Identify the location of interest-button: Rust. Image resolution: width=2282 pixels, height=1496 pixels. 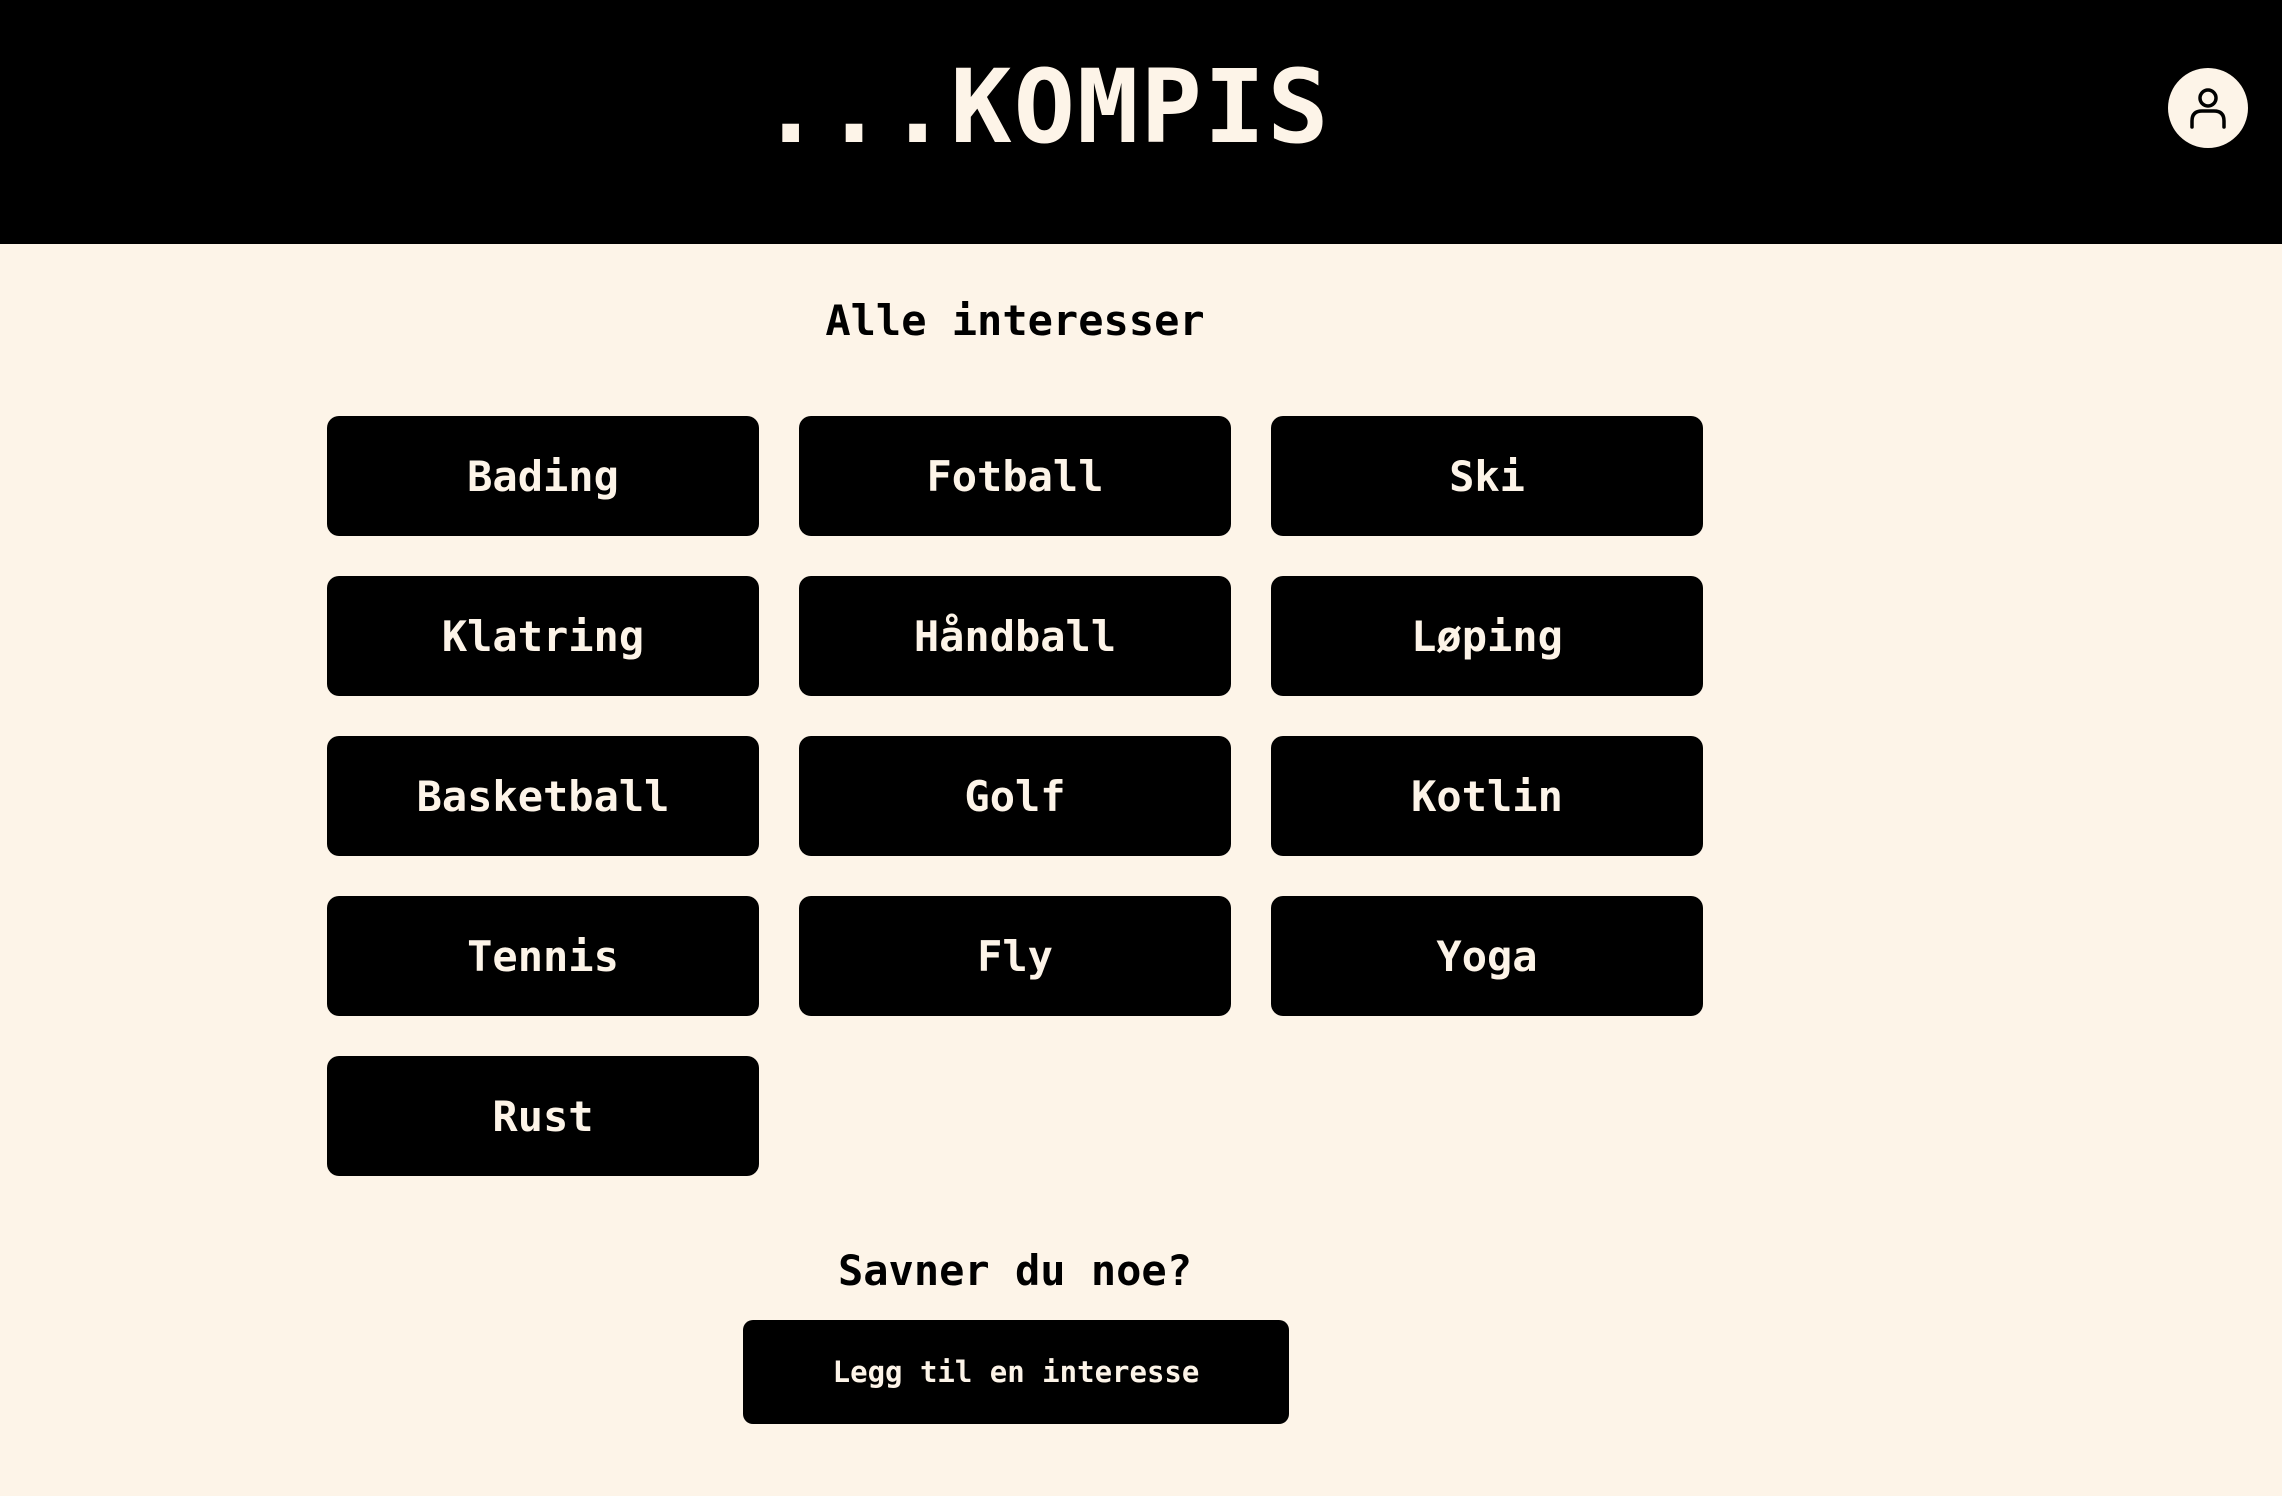
(543, 1116).